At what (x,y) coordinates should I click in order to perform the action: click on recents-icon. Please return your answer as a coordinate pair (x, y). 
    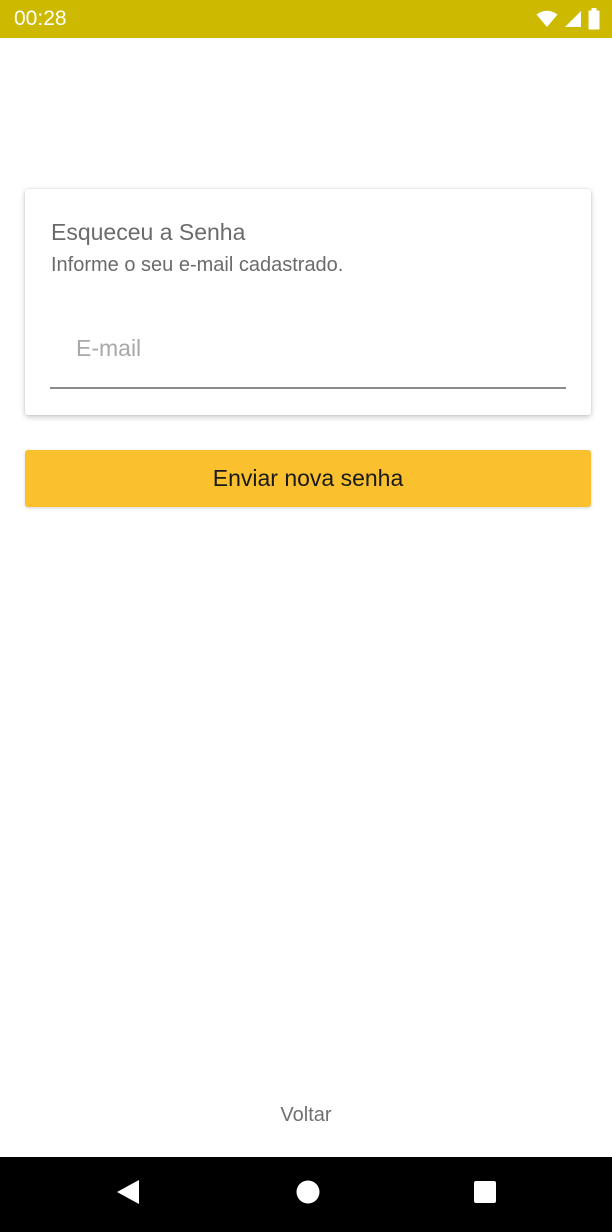
    Looking at the image, I should click on (485, 1194).